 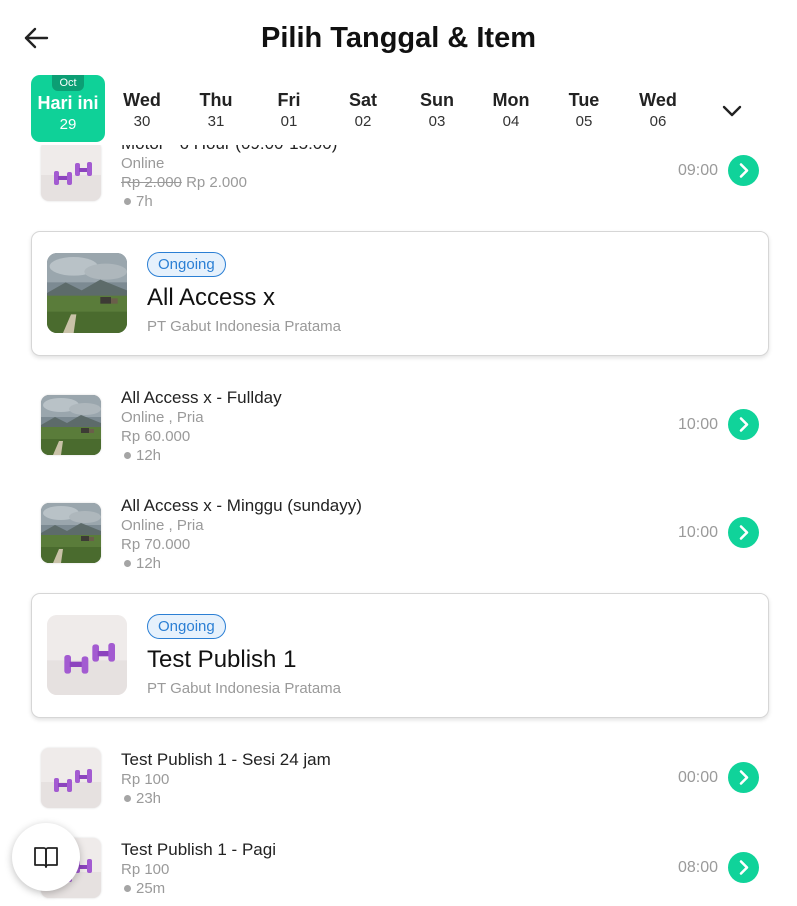 I want to click on date-day-num: 04, so click(x=511, y=121).